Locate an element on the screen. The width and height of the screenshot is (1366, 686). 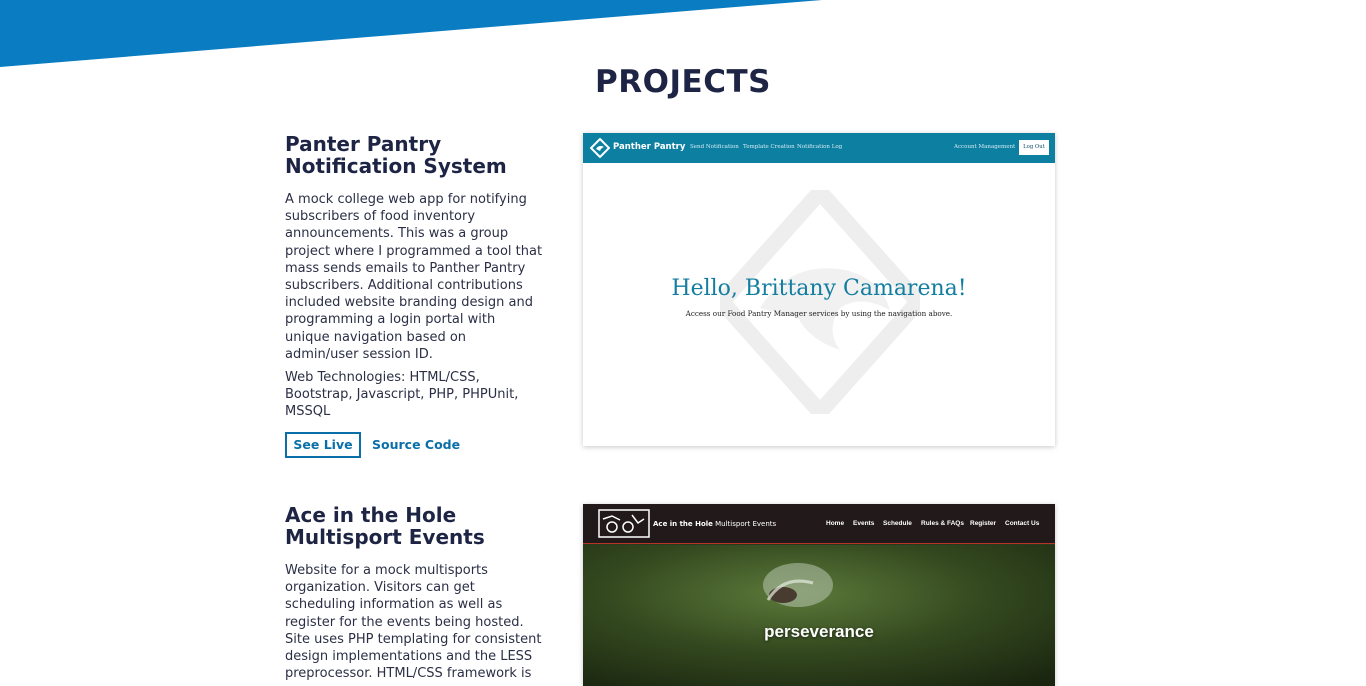
screenshot-nav-template-creation: Template Creation is located at coordinates (769, 147).